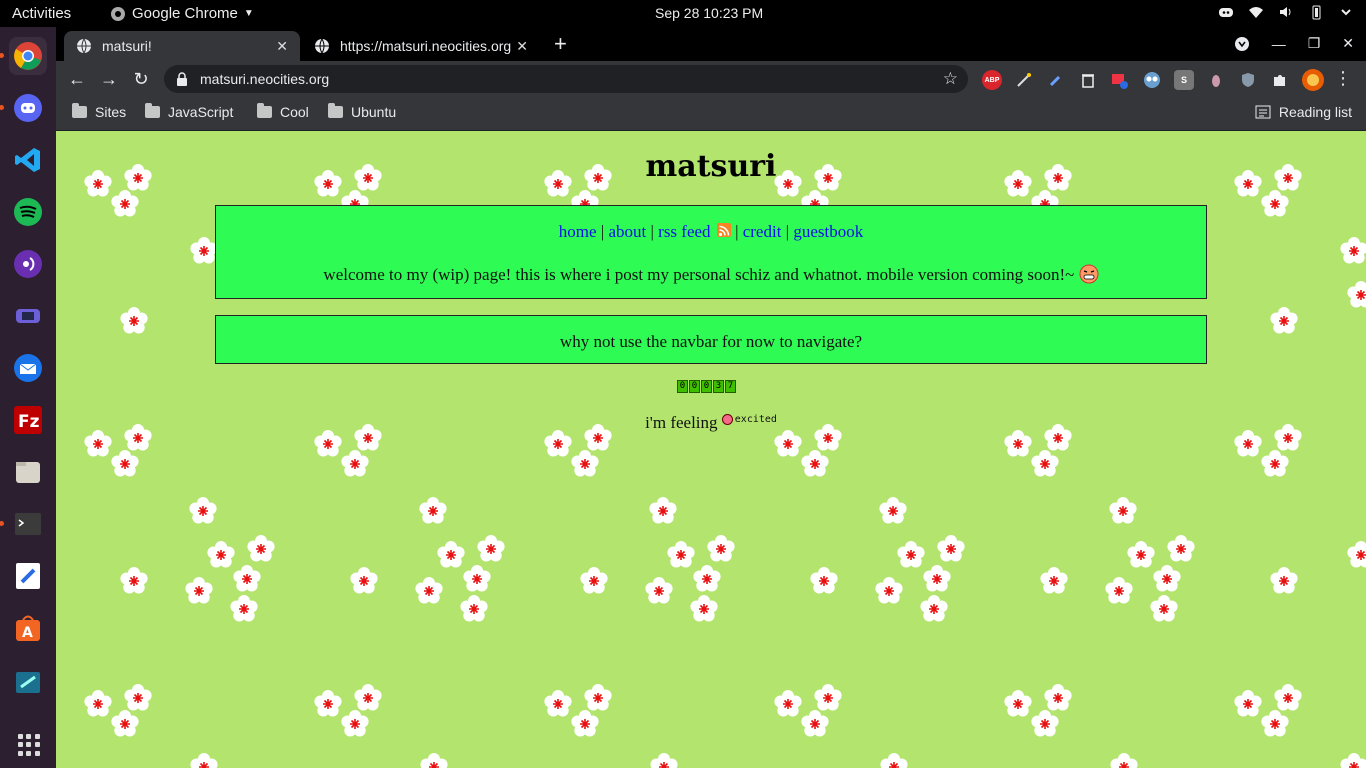 This screenshot has width=1366, height=768. Describe the element at coordinates (248, 13) in the screenshot. I see `chevron-down-icon: ▼` at that location.